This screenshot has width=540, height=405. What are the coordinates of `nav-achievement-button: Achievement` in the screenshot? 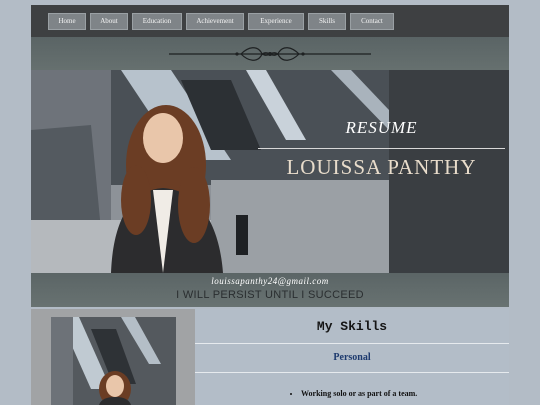 It's located at (215, 21).